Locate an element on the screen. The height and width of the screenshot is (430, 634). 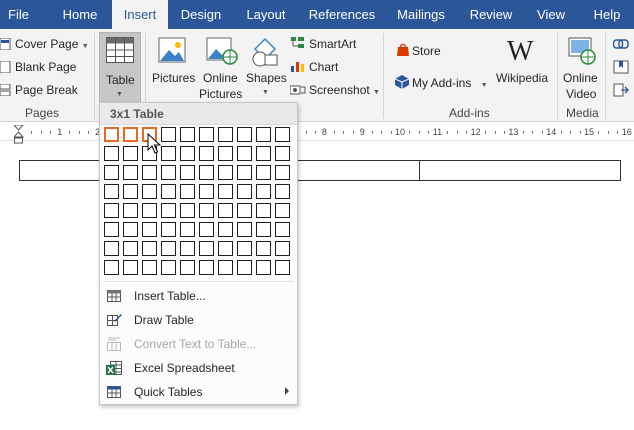
page-break-button: Page Break is located at coordinates (46, 90).